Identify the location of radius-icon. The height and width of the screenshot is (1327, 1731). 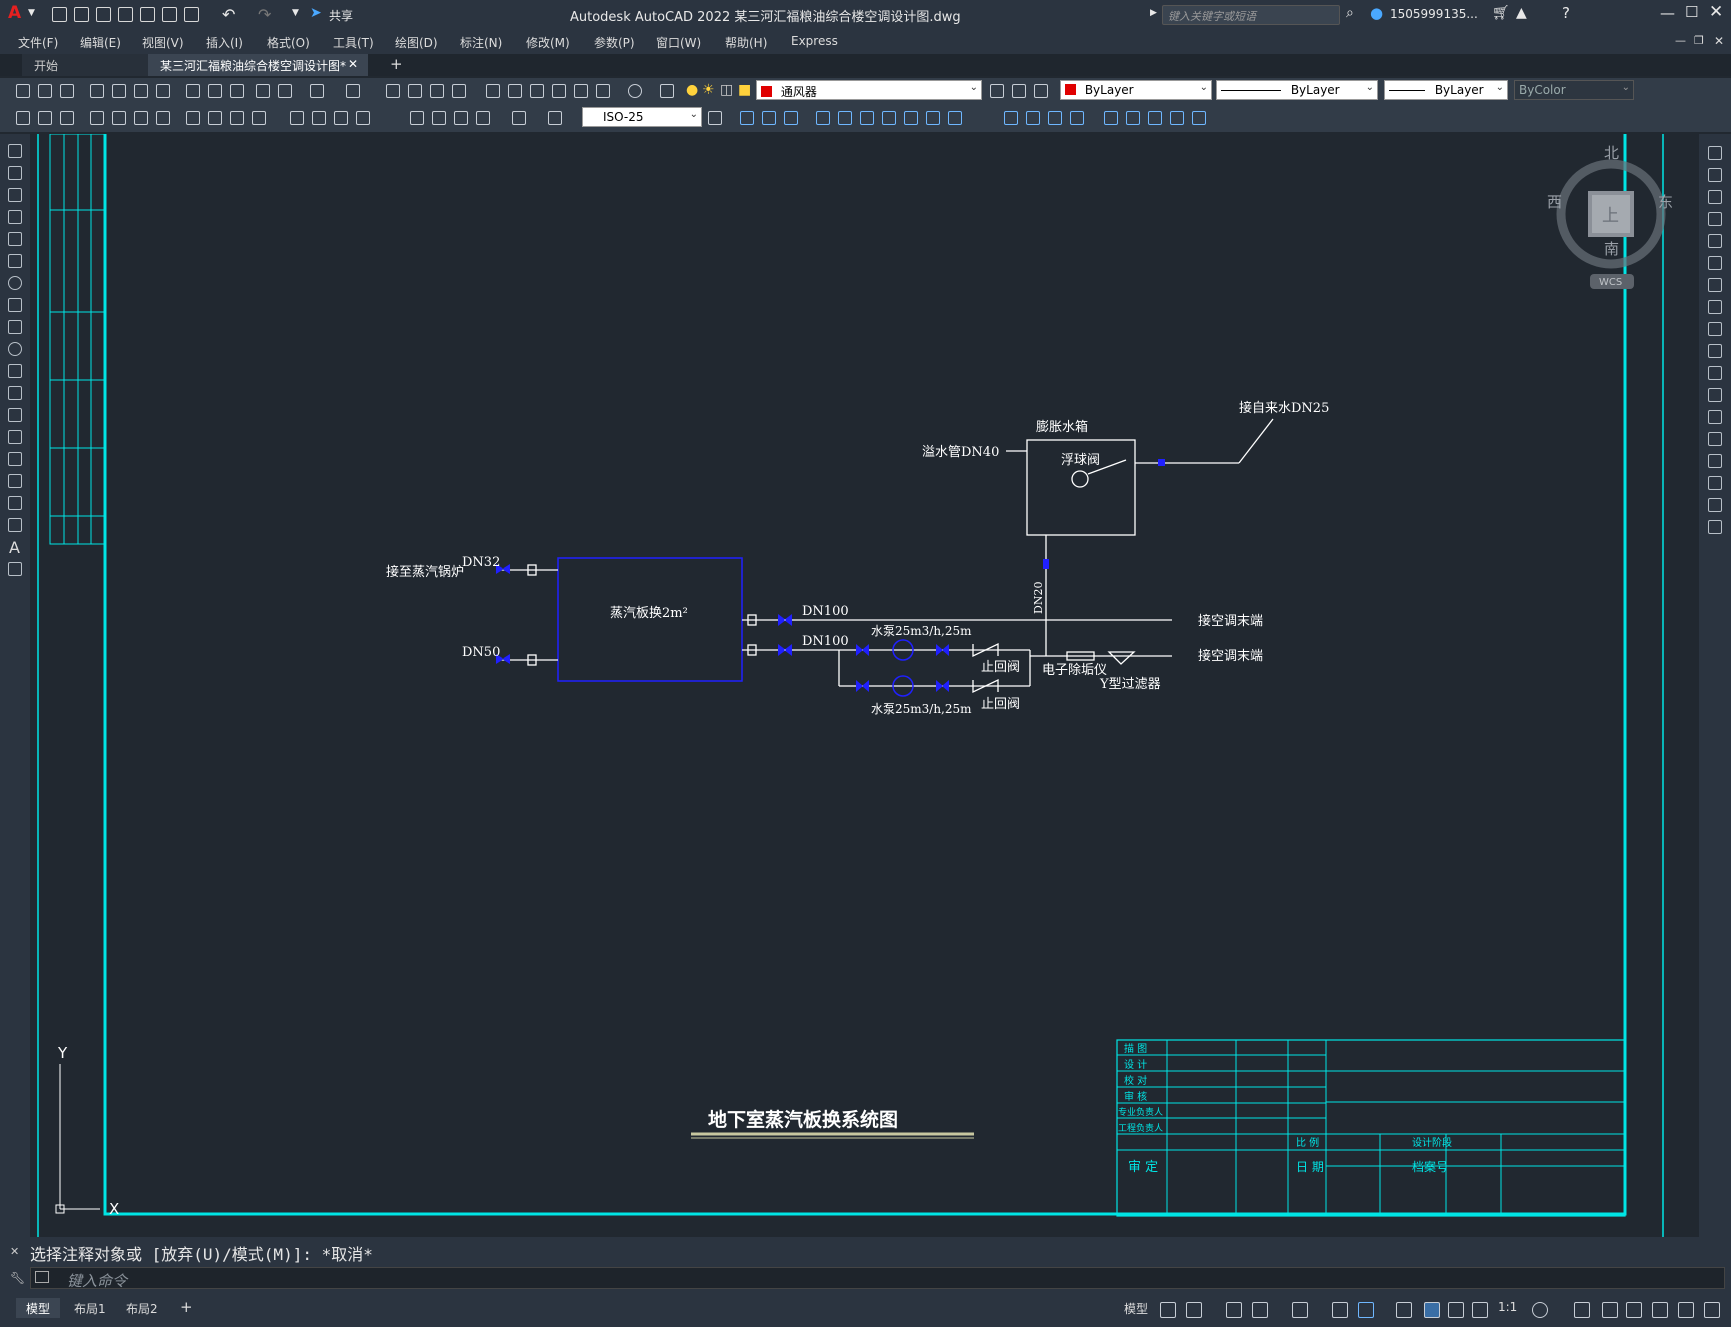
(119, 118).